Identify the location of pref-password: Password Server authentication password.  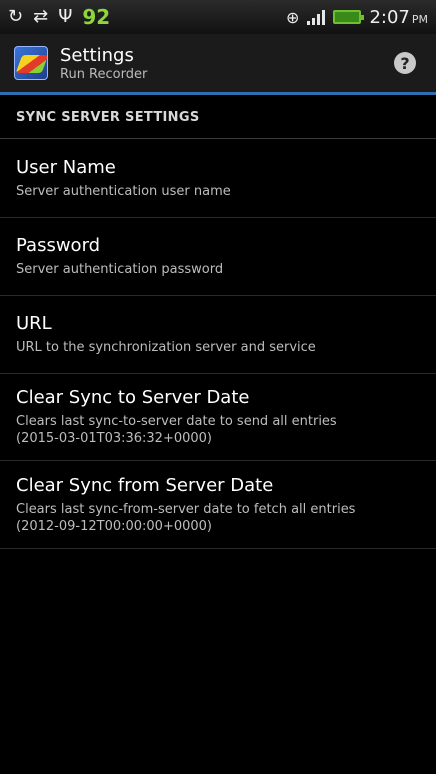
(218, 257).